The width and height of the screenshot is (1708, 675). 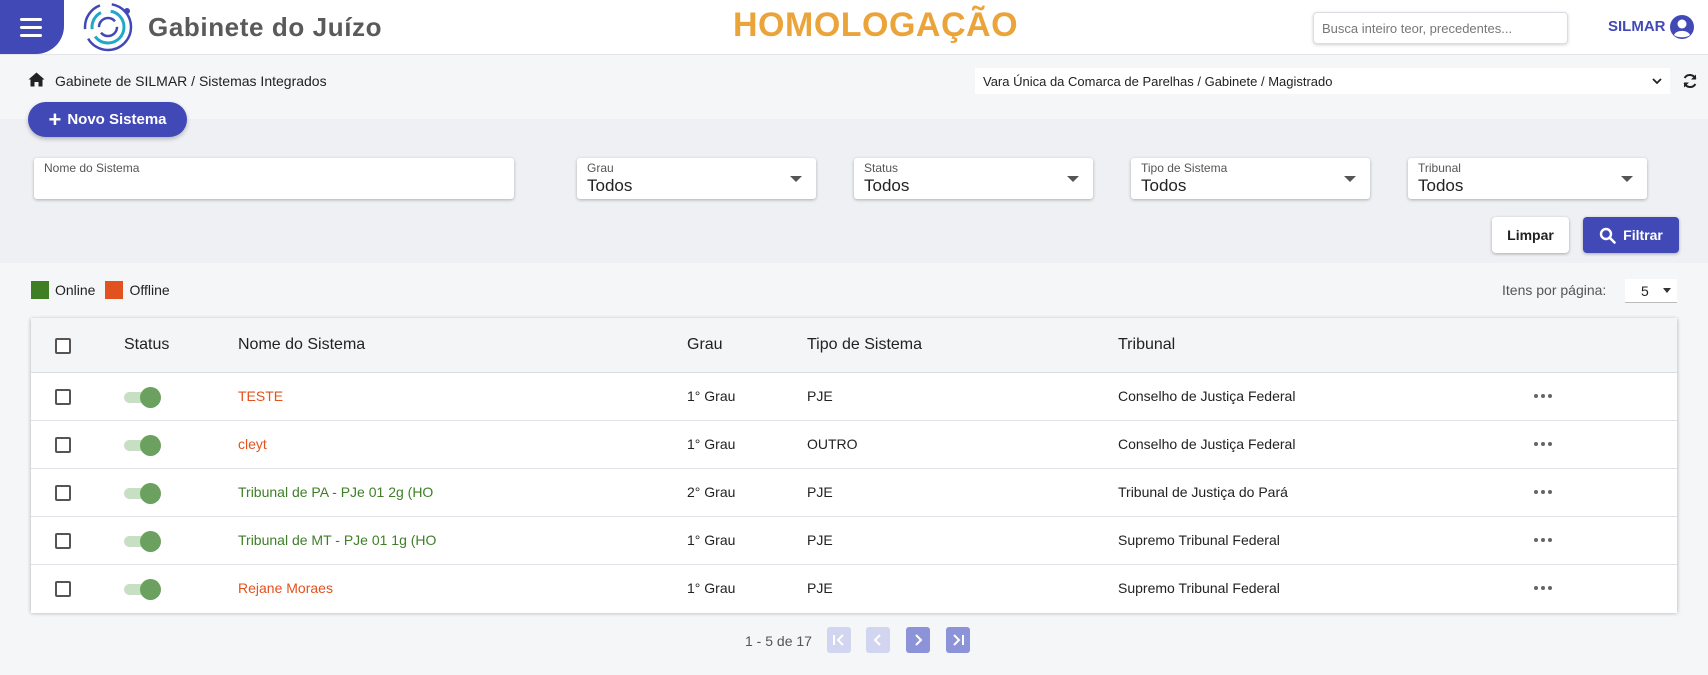 I want to click on tribunal-select: Tribunal Todos, so click(x=1527, y=178).